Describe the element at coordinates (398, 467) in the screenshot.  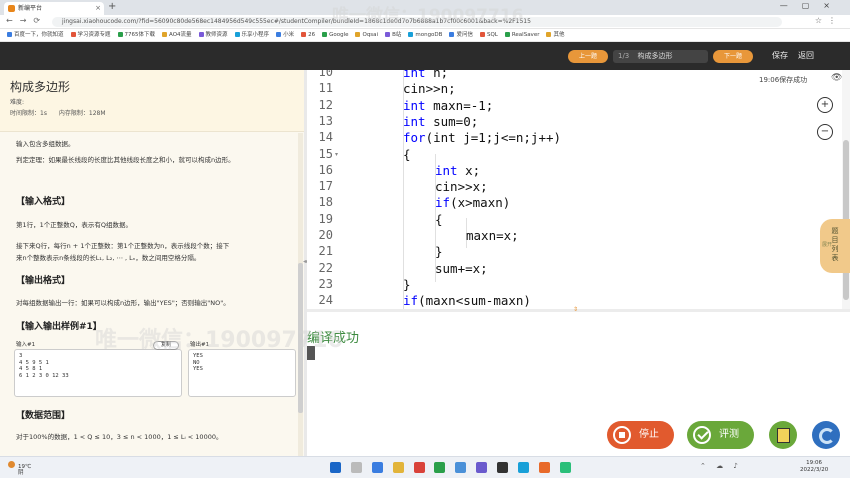
I see `folder-icon` at that location.